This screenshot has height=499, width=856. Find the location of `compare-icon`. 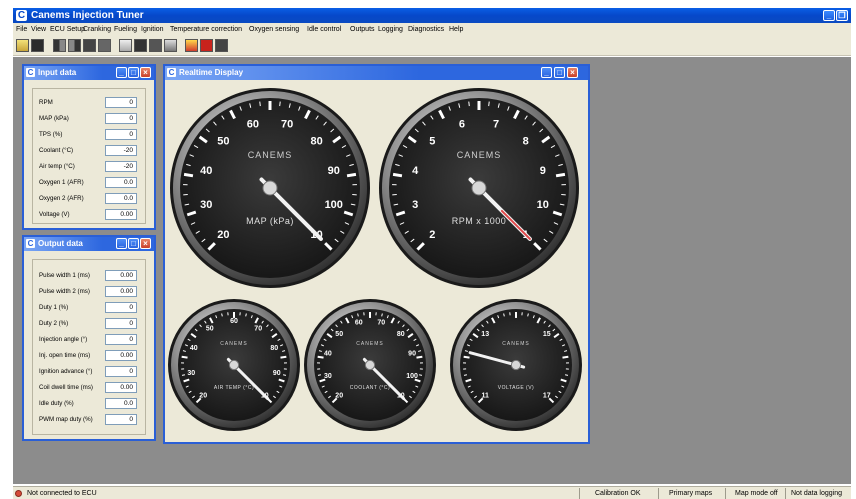

compare-icon is located at coordinates (104, 45).